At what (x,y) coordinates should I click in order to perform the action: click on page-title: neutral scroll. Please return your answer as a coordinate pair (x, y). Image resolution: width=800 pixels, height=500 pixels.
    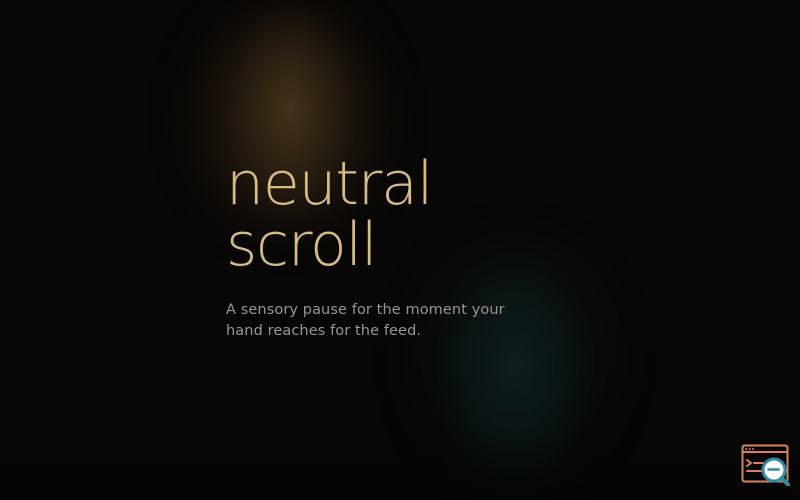
    Looking at the image, I should click on (386, 215).